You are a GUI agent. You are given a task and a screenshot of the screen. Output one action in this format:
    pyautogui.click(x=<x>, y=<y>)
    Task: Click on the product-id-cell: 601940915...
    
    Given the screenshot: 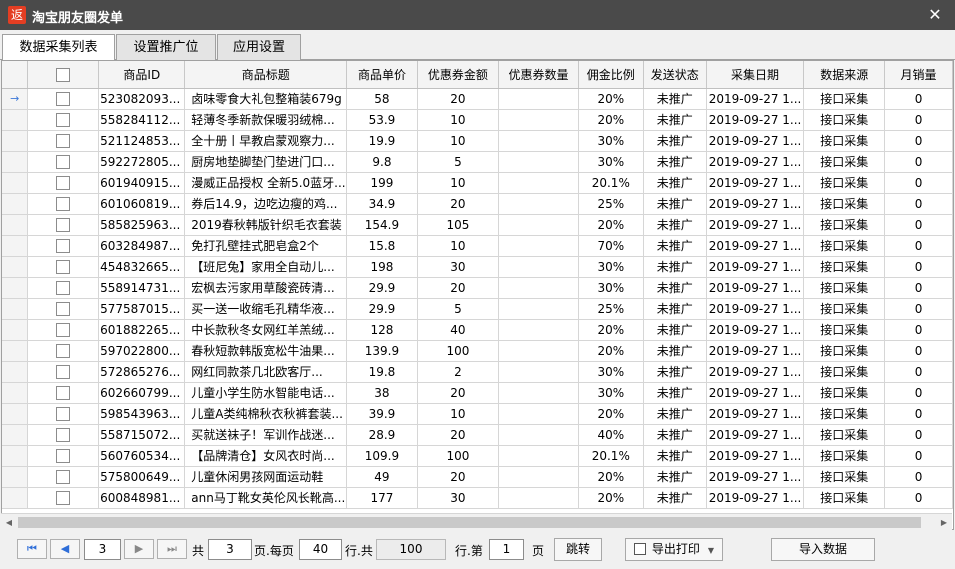 What is the action you would take?
    pyautogui.click(x=142, y=183)
    